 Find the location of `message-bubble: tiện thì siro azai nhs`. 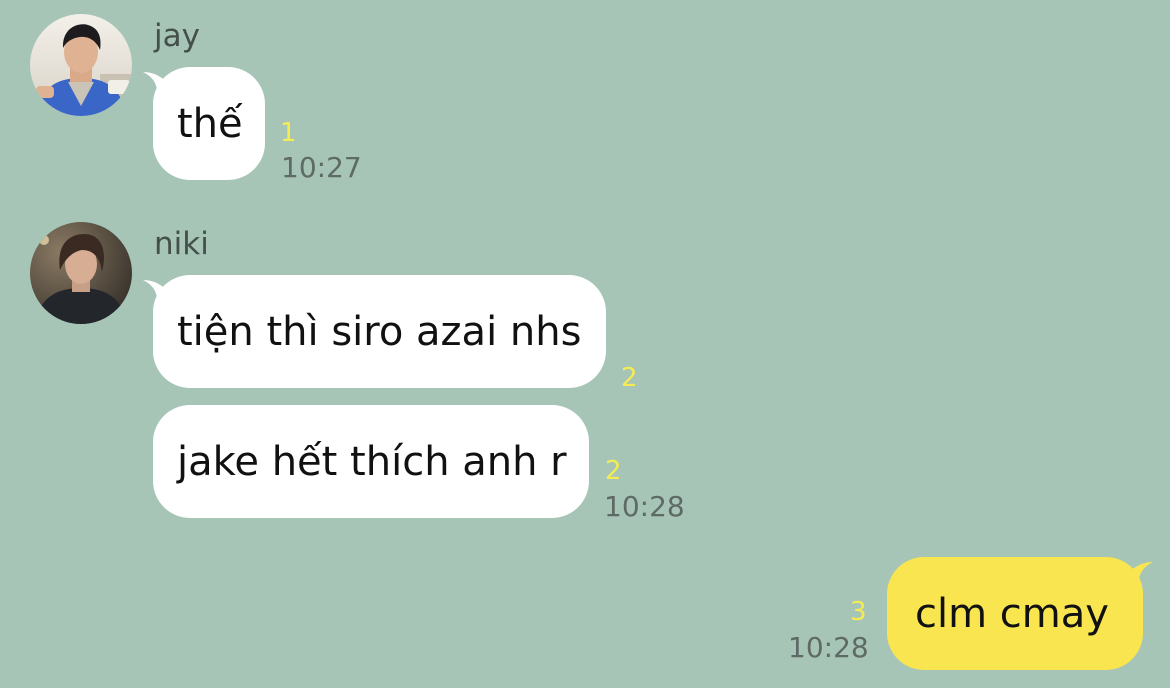

message-bubble: tiện thì siro azai nhs is located at coordinates (379, 331).